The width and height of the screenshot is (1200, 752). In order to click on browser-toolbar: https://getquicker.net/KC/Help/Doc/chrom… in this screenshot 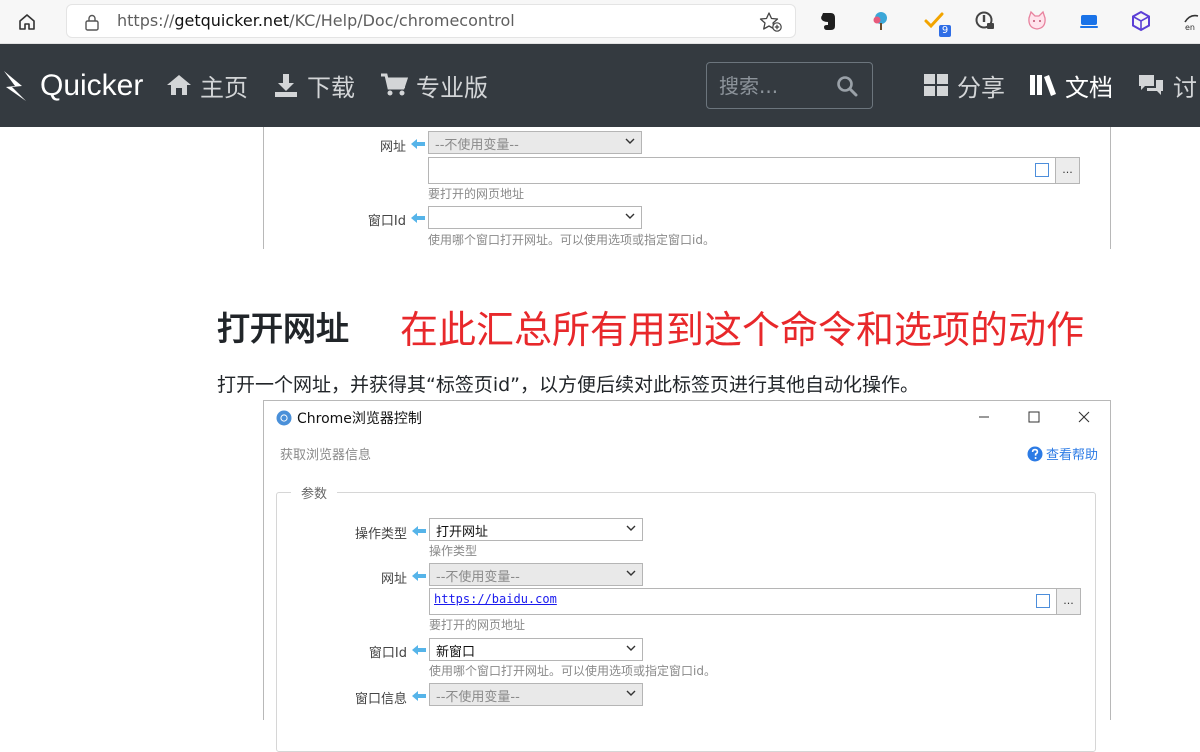, I will do `click(600, 22)`.